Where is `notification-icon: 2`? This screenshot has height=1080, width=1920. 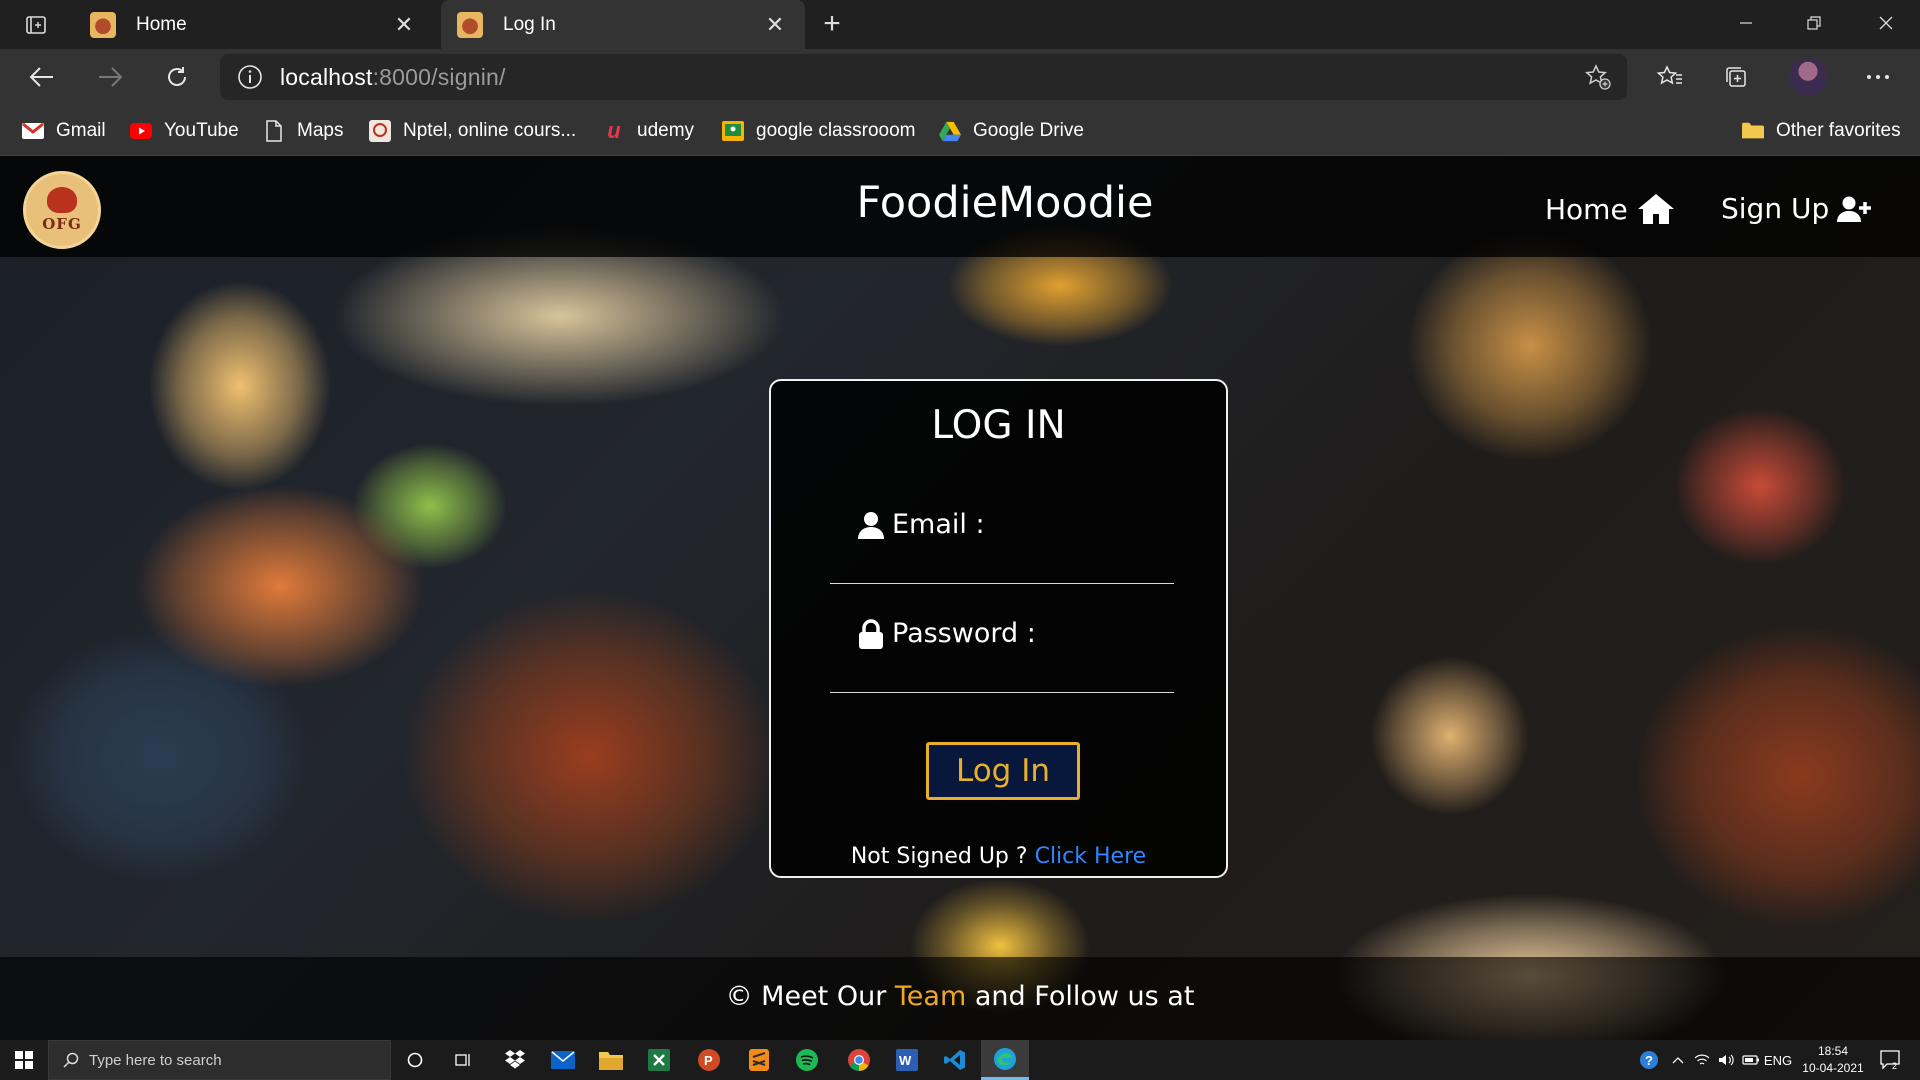
notification-icon: 2 is located at coordinates (1890, 1060).